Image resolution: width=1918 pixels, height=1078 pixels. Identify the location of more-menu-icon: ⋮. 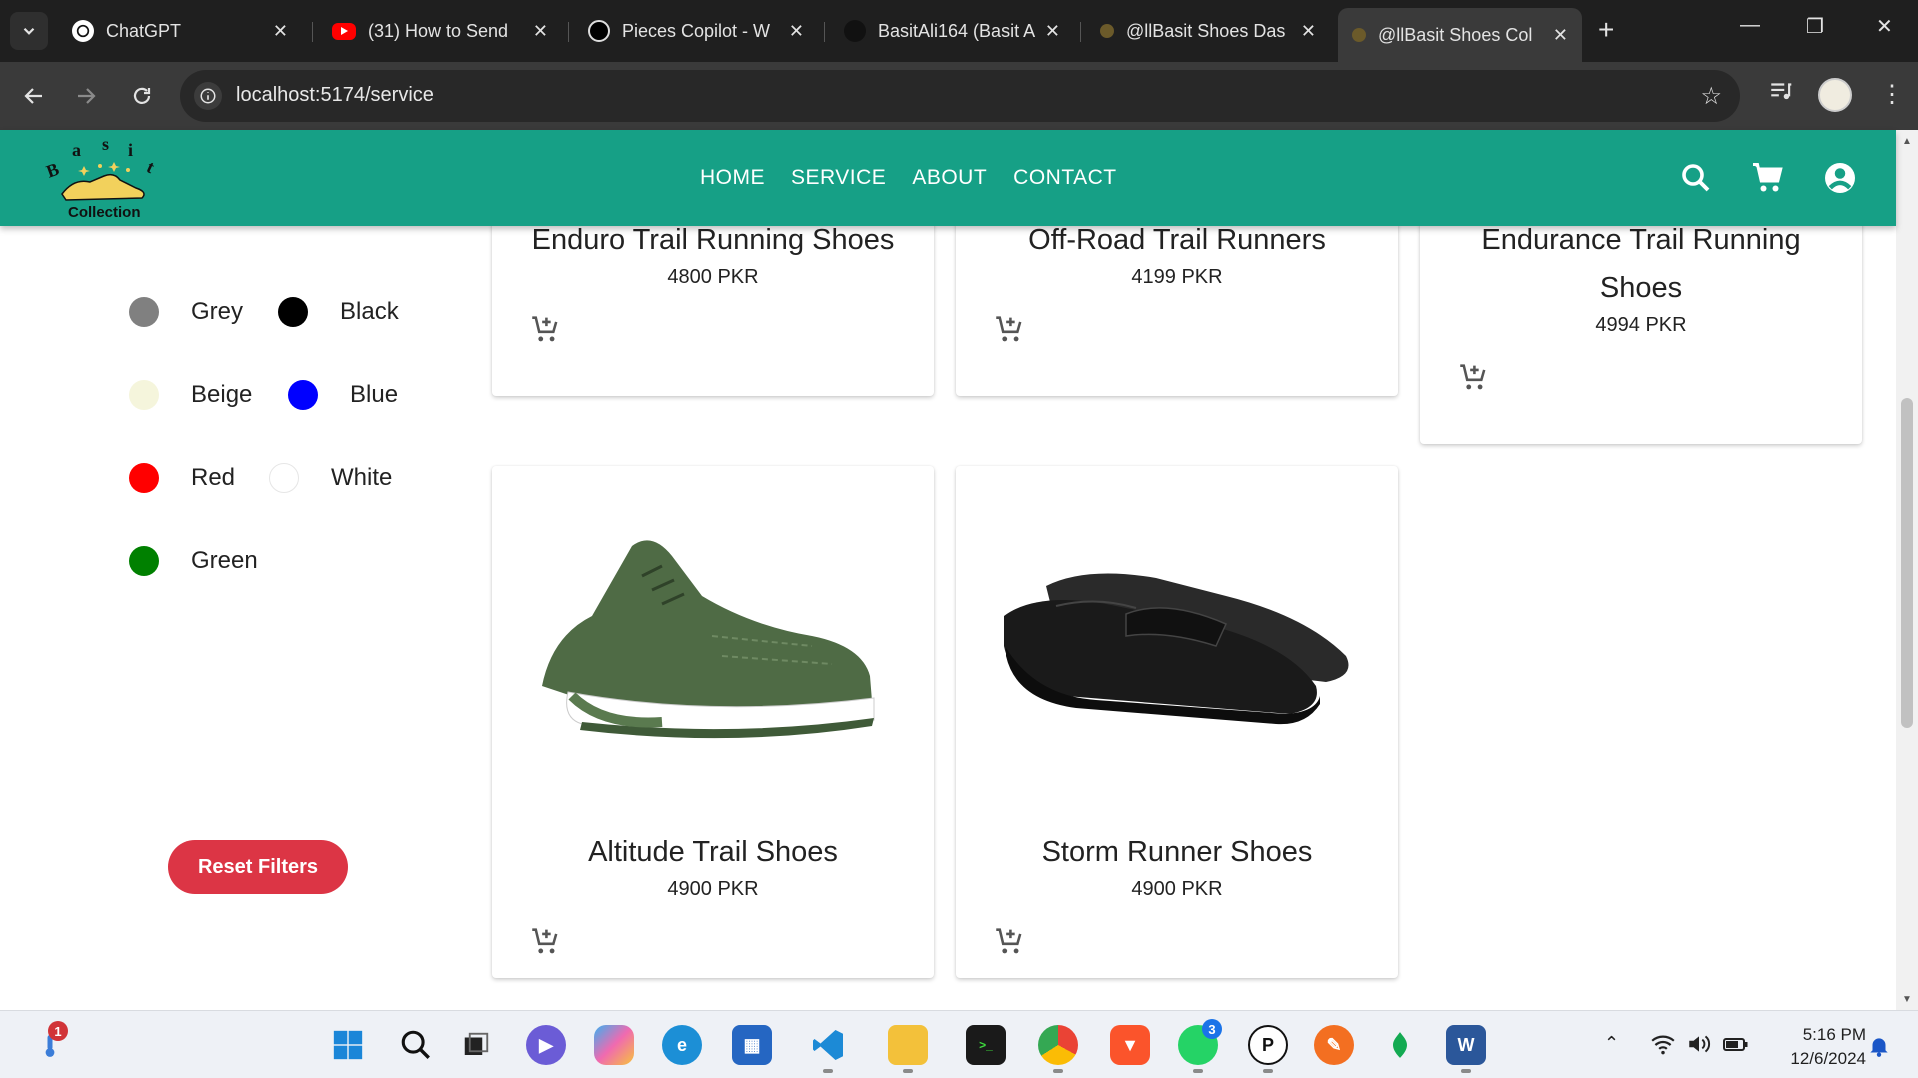
(1892, 95).